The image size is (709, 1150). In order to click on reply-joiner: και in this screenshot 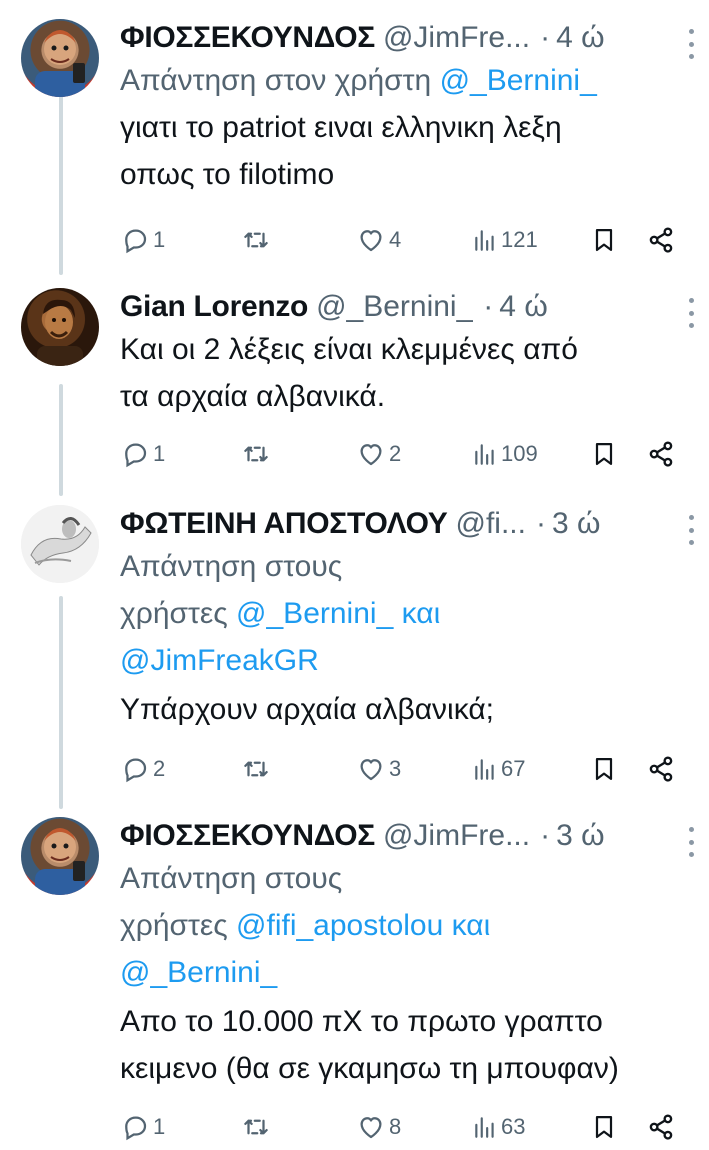, I will do `click(421, 613)`.